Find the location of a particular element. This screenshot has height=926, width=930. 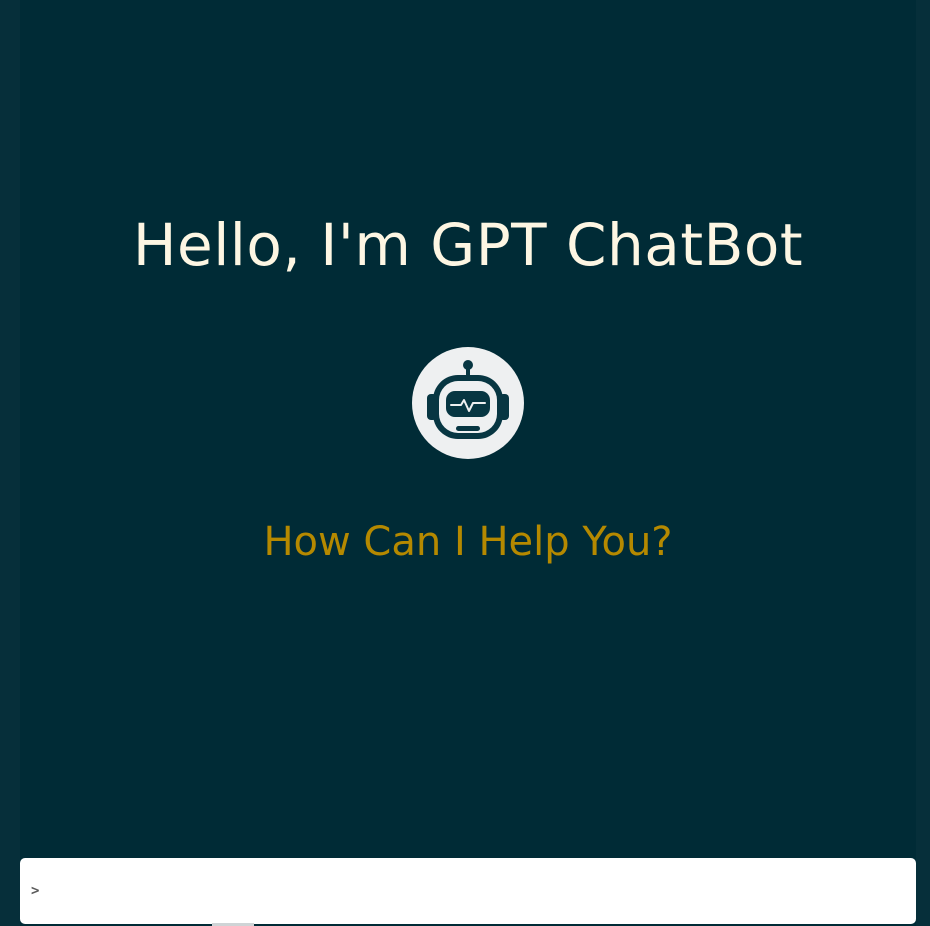

bot-avatar is located at coordinates (468, 403).